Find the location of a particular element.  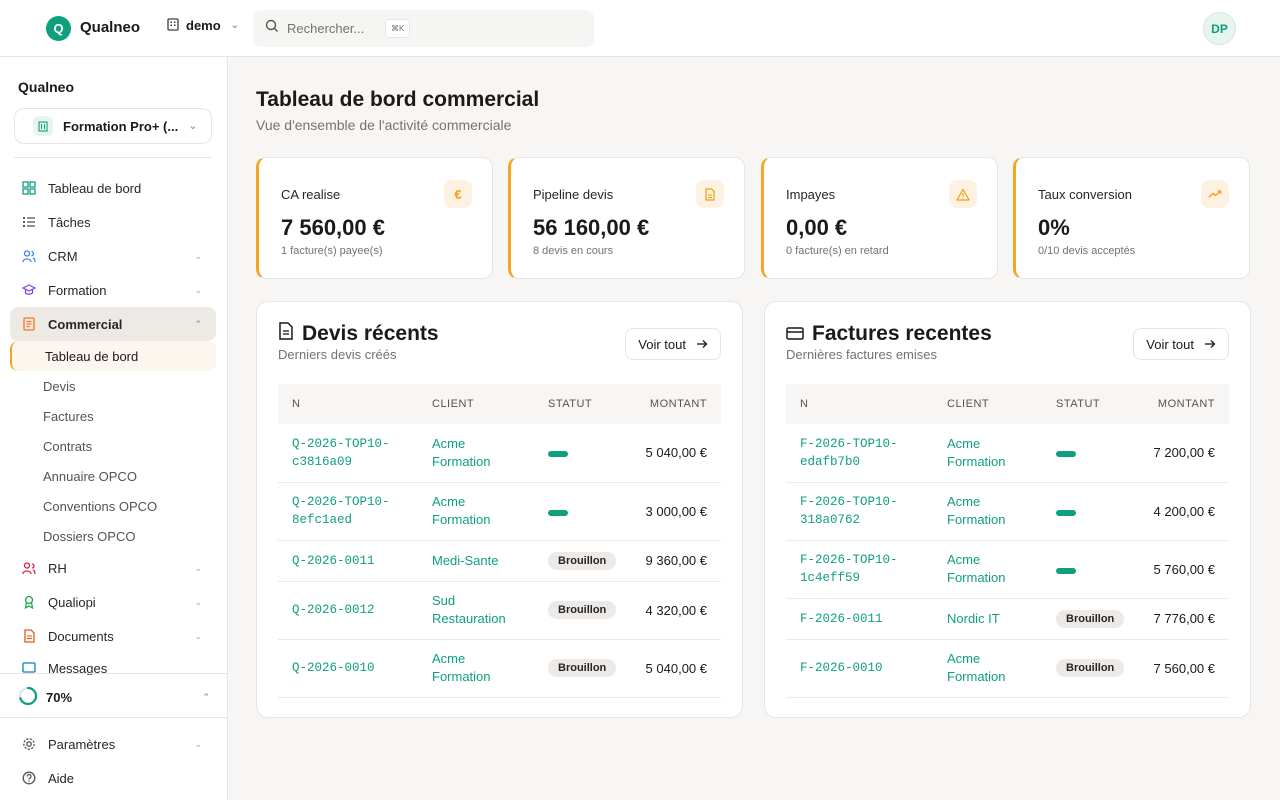

page-subtitle: Vue d'ensemble de l'activité commerciale is located at coordinates (384, 125).